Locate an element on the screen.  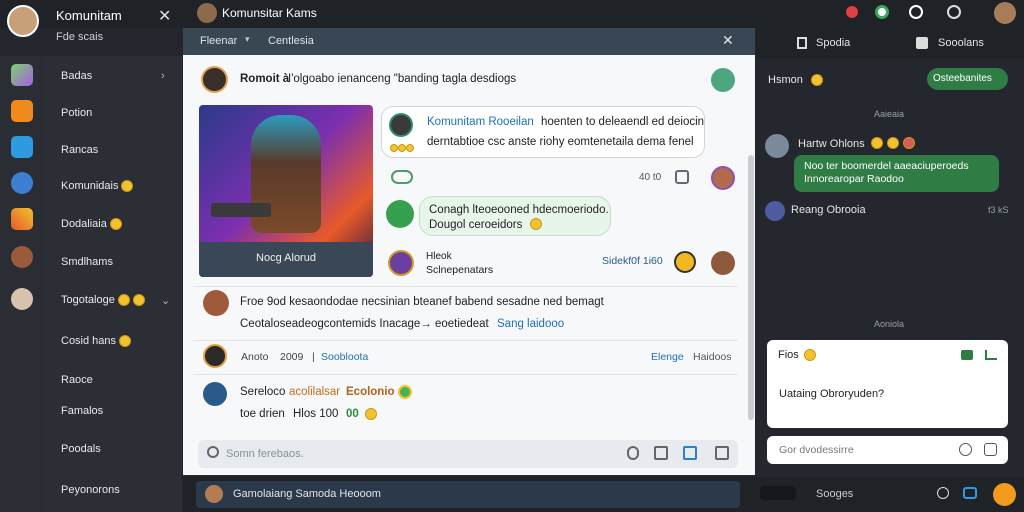
file-icon is located at coordinates (722, 453).